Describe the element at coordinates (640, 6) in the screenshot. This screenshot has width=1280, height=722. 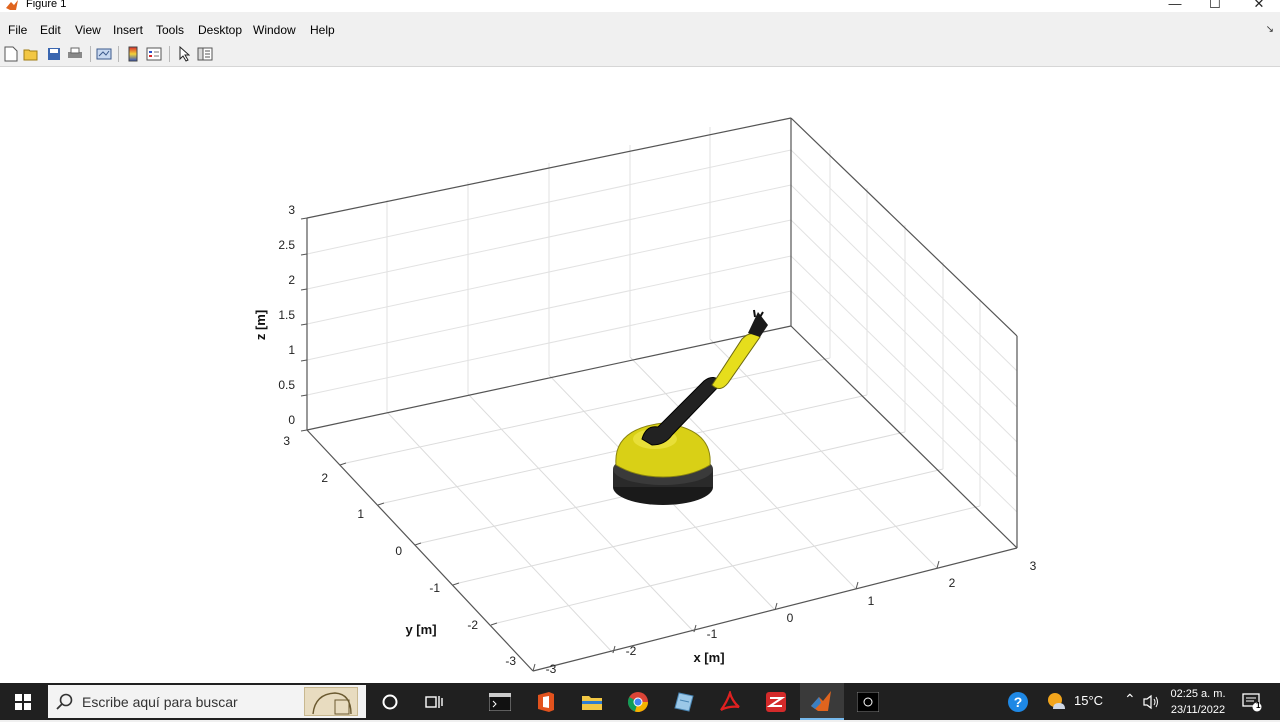
I see `title-bar: Figure 1 — ☐ ✕` at that location.